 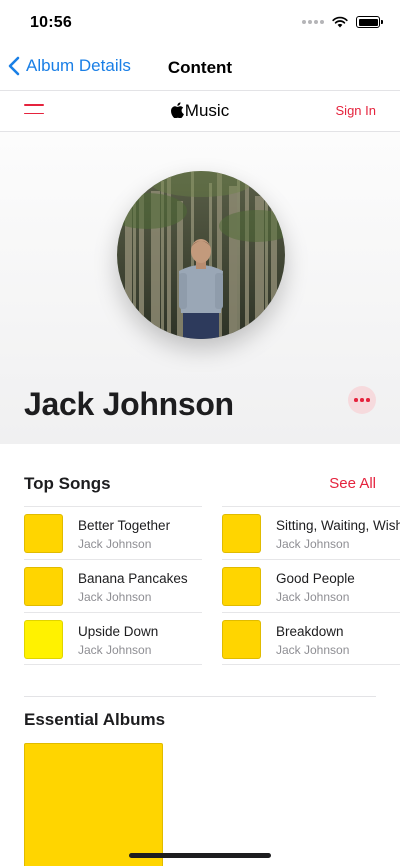 I want to click on song-row: Sitting, Waiting, Wishing Jack Johnson, so click(x=311, y=532).